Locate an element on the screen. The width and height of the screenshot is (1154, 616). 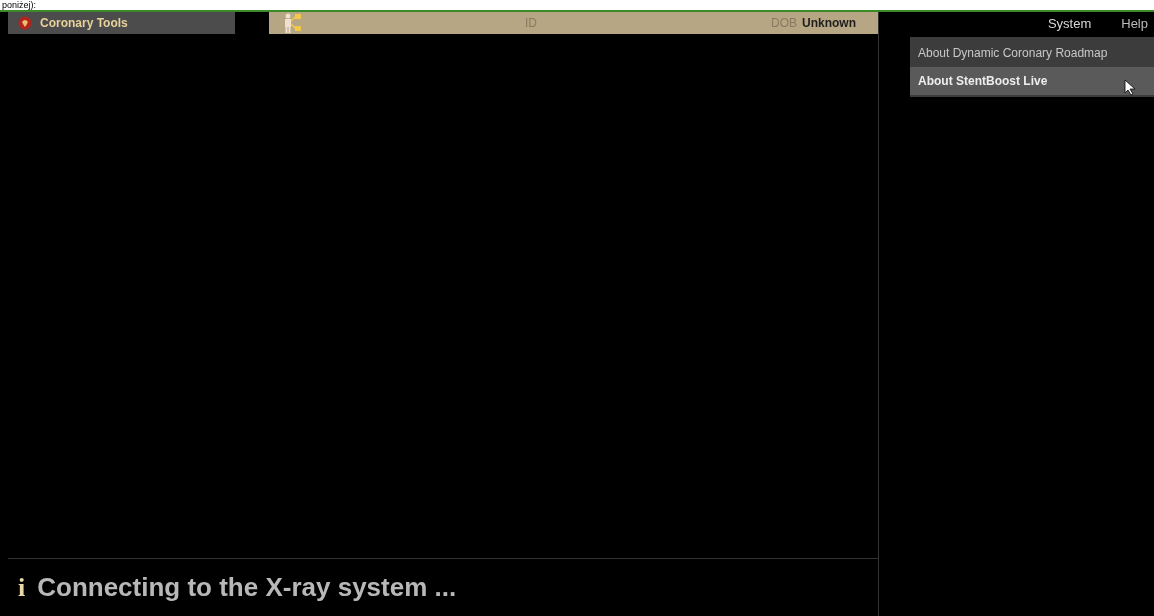
menu-item: System is located at coordinates (1069, 23).